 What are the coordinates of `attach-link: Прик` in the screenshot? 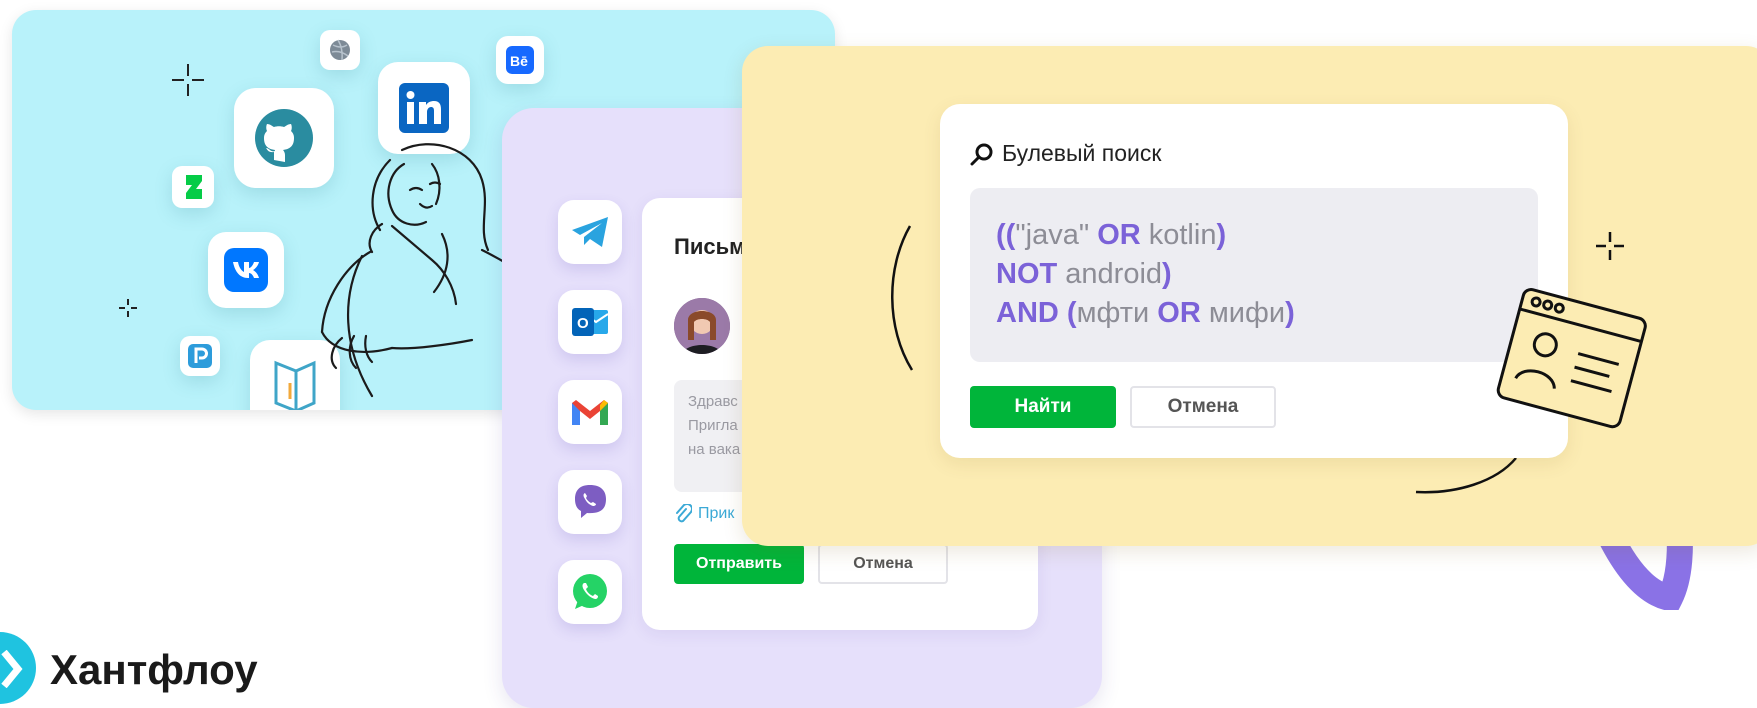 It's located at (704, 514).